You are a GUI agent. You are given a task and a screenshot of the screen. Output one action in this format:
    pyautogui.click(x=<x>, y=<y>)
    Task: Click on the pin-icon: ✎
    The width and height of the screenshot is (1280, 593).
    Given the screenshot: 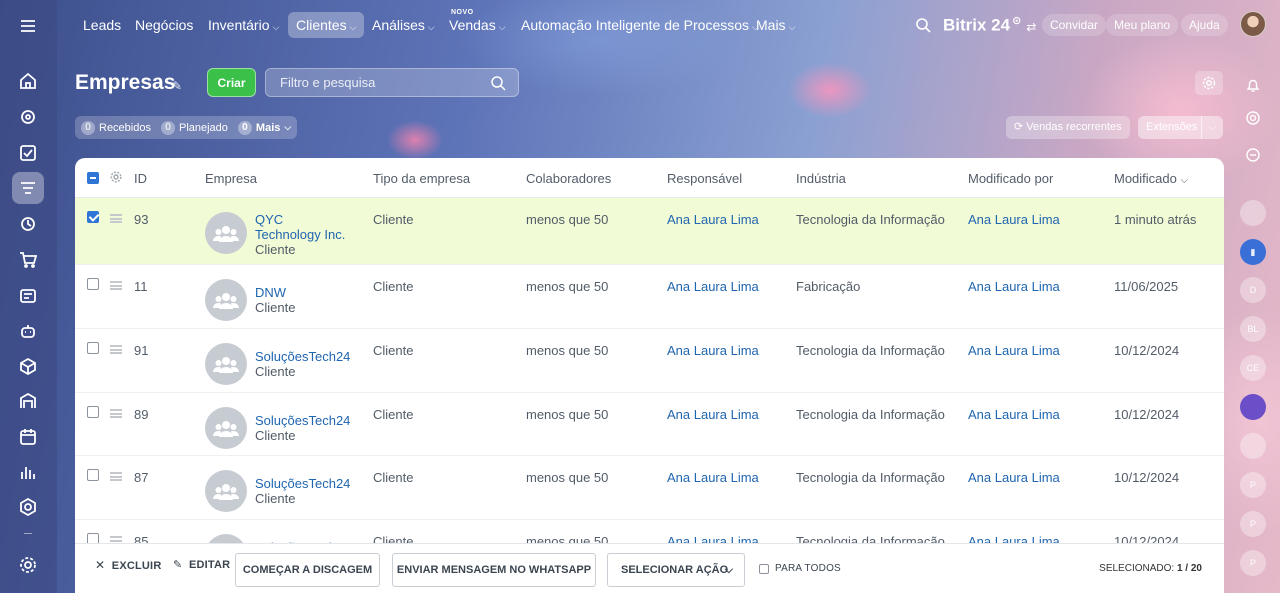 What is the action you would take?
    pyautogui.click(x=177, y=86)
    